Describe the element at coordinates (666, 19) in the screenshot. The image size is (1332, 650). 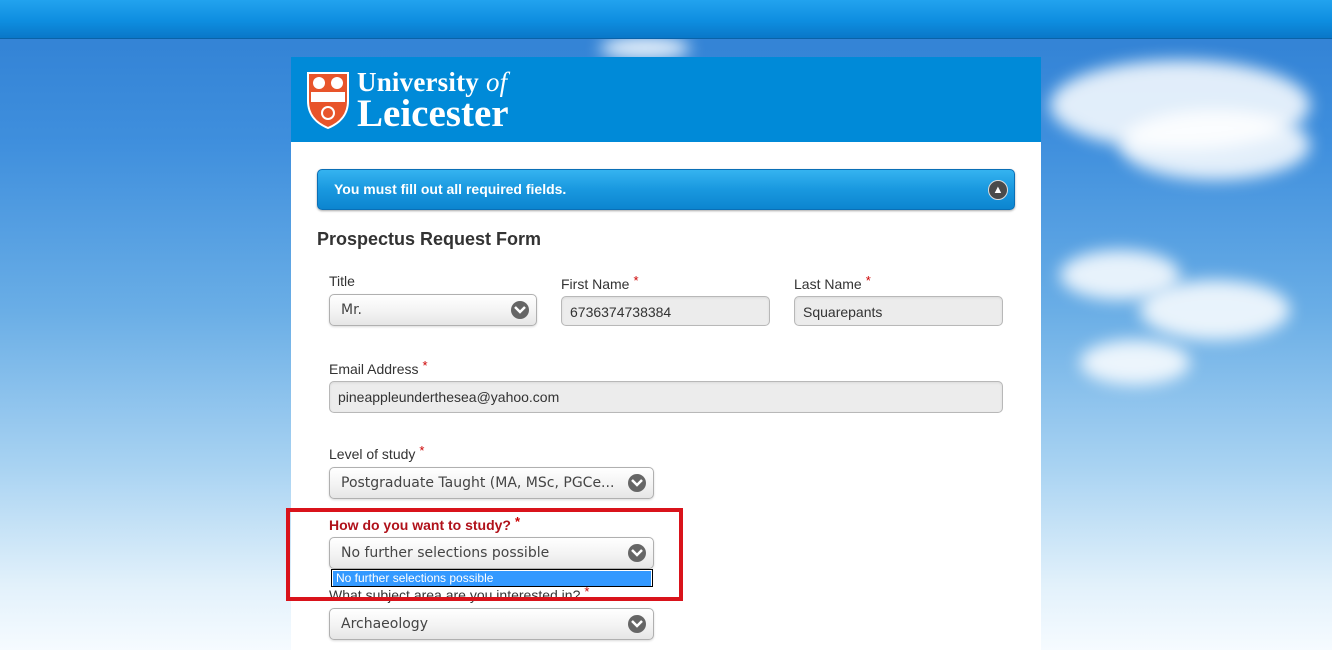
I see `top-bar` at that location.